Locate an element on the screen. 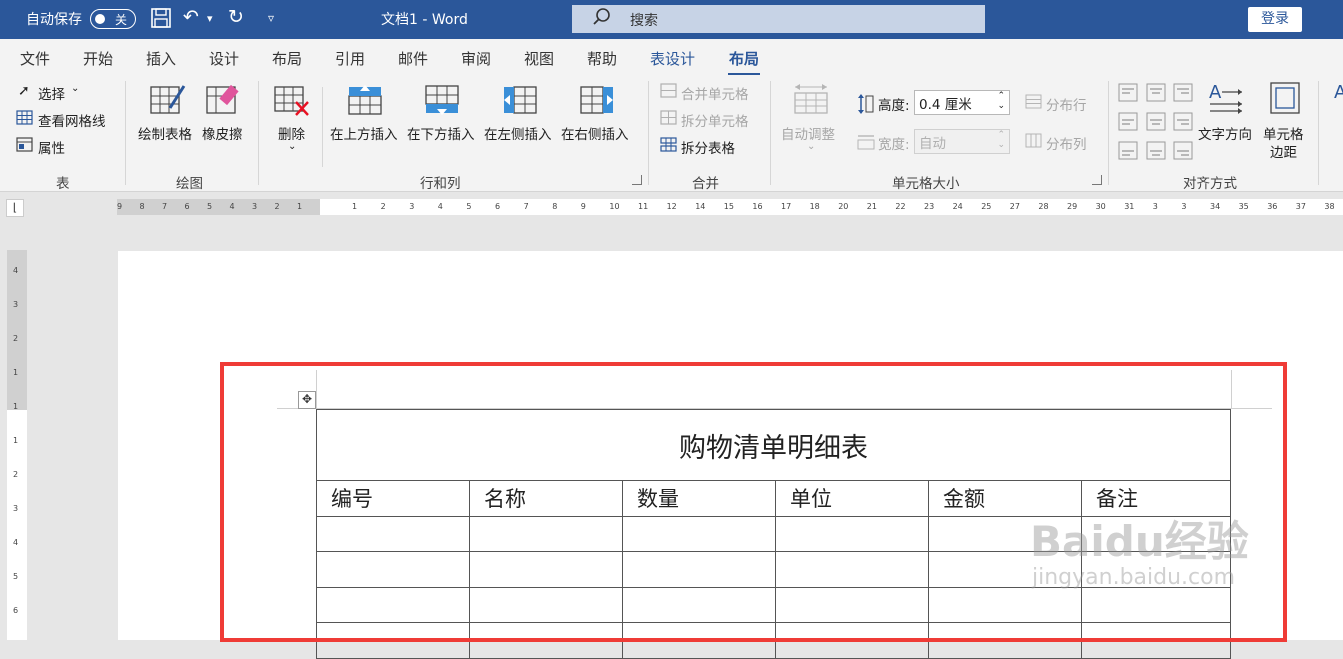  tab-help: 帮助 is located at coordinates (602, 58).